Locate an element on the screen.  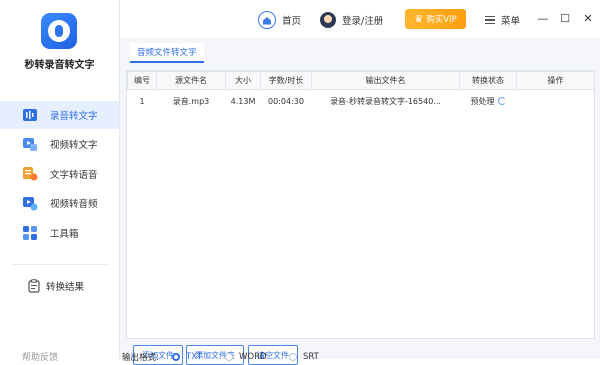
buy-vip-button: ♛ 购买VIP is located at coordinates (435, 19).